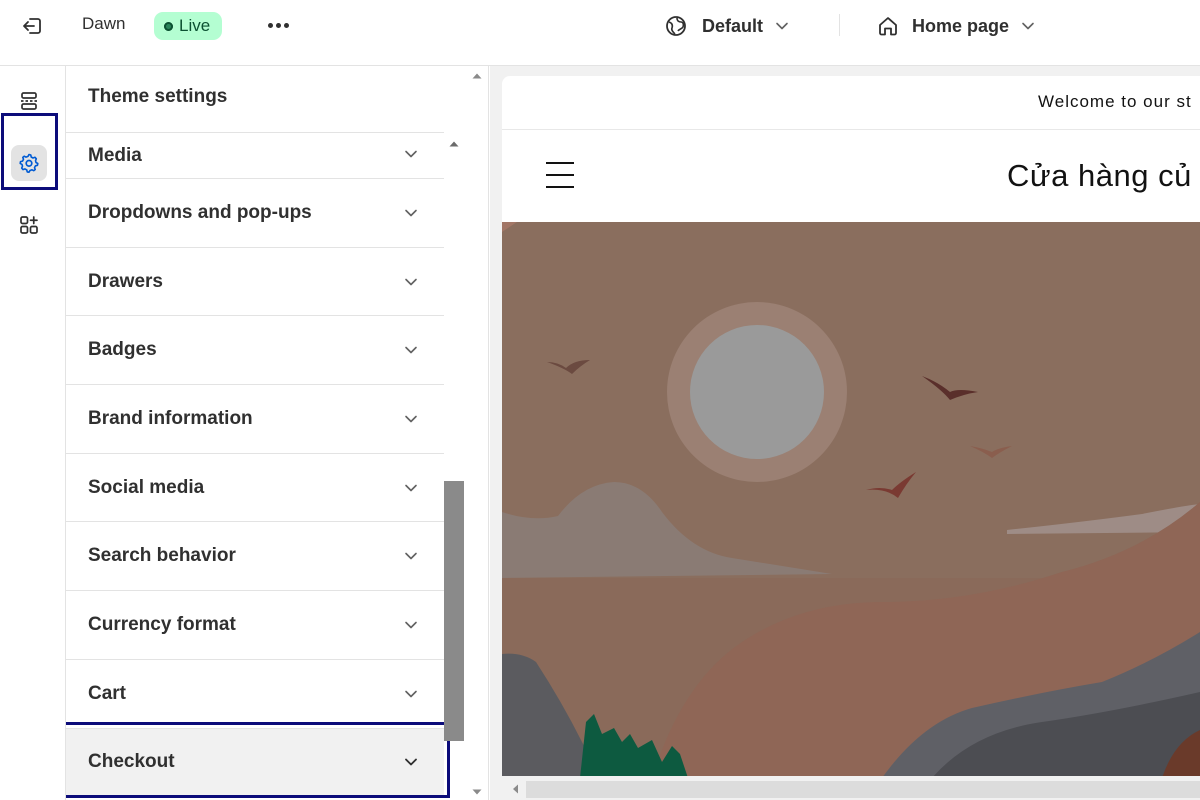  What do you see at coordinates (33, 433) in the screenshot?
I see `sidebar-rail` at bounding box center [33, 433].